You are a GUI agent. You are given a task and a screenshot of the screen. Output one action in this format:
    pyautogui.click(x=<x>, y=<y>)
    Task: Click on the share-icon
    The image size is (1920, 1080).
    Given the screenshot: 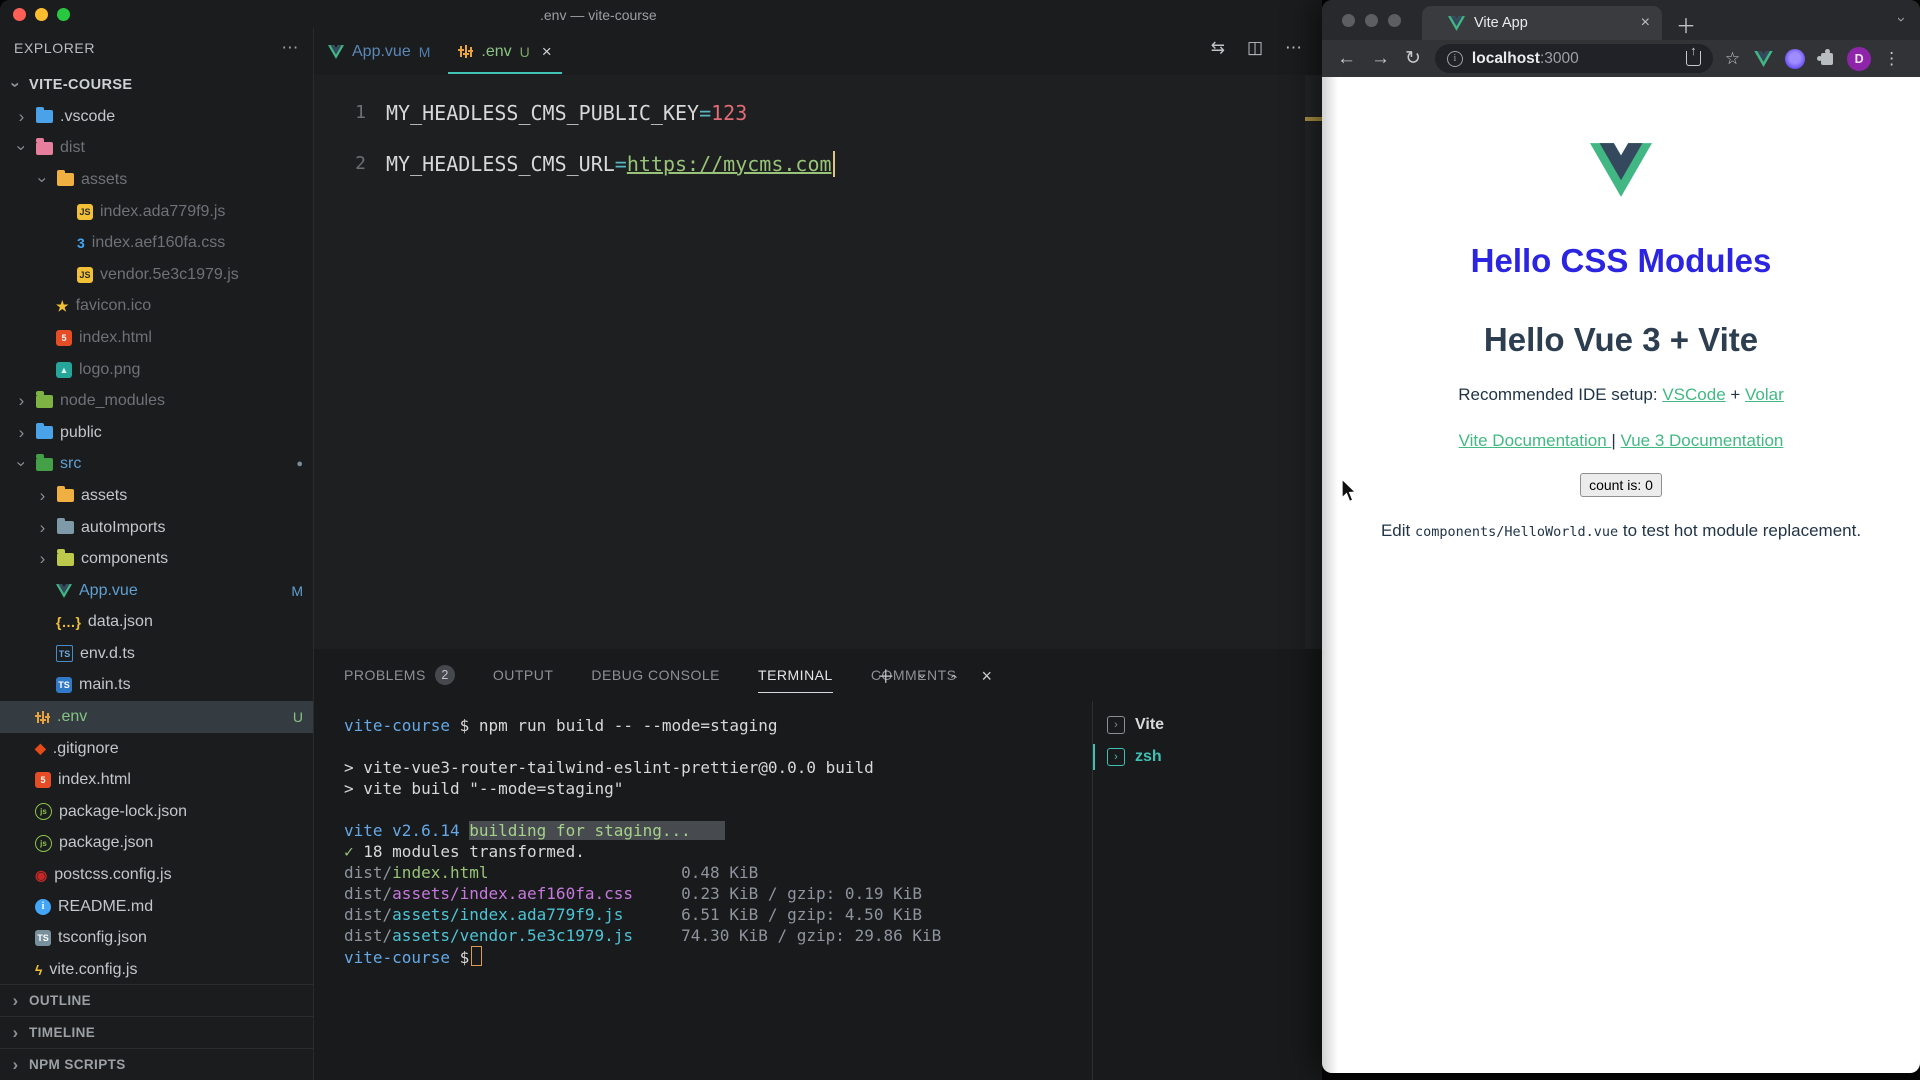 What is the action you would take?
    pyautogui.click(x=1693, y=58)
    